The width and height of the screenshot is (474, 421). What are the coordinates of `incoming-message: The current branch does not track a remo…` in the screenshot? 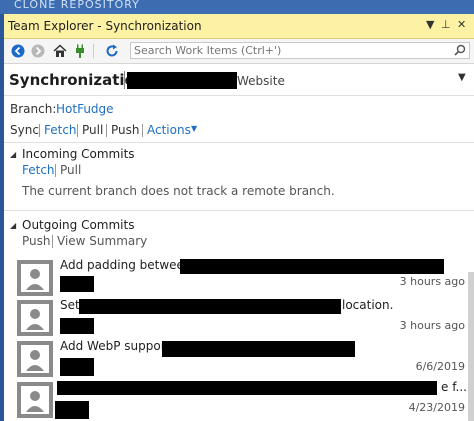 It's located at (178, 191).